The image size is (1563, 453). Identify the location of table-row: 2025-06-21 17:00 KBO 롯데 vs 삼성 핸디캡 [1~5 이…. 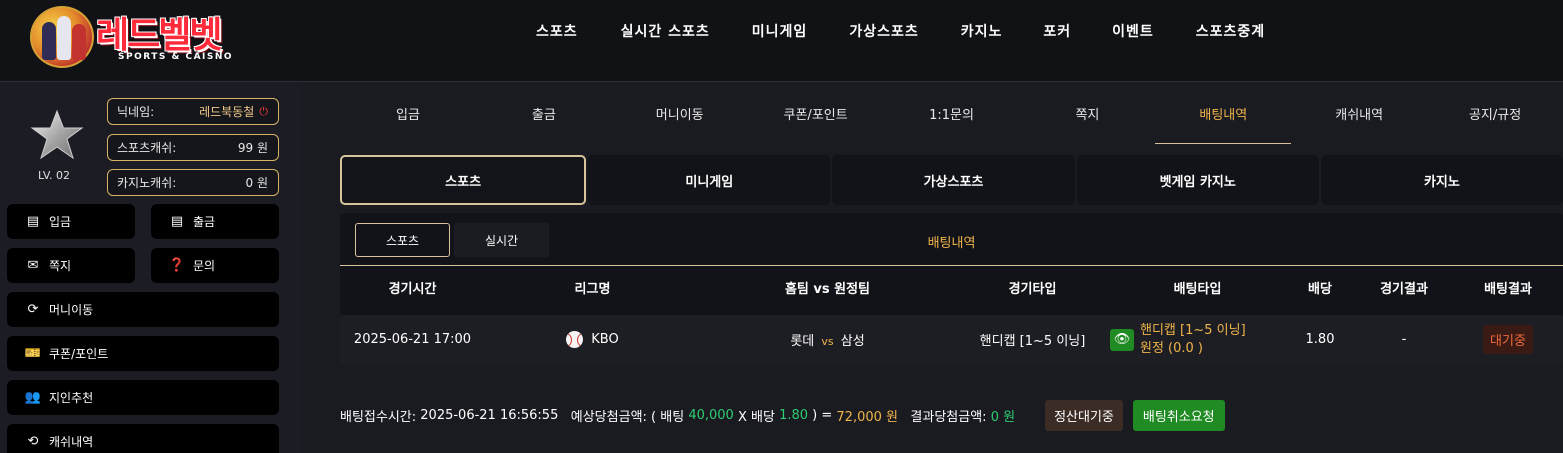
(951, 339).